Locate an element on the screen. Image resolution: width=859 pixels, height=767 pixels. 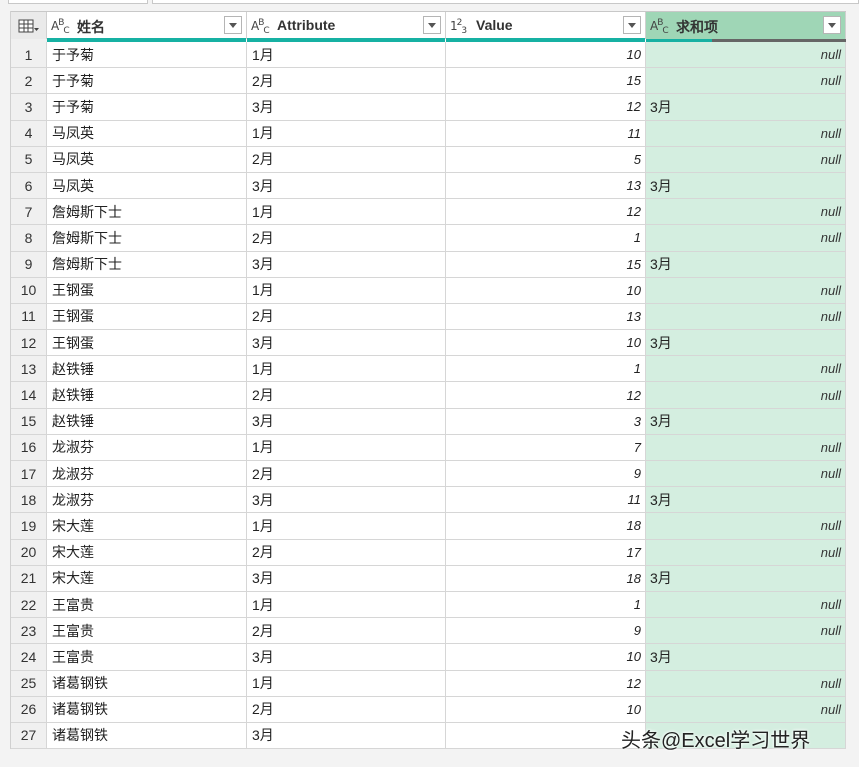
table-row: 1 于予菊 1月 10 null is located at coordinates (428, 55).